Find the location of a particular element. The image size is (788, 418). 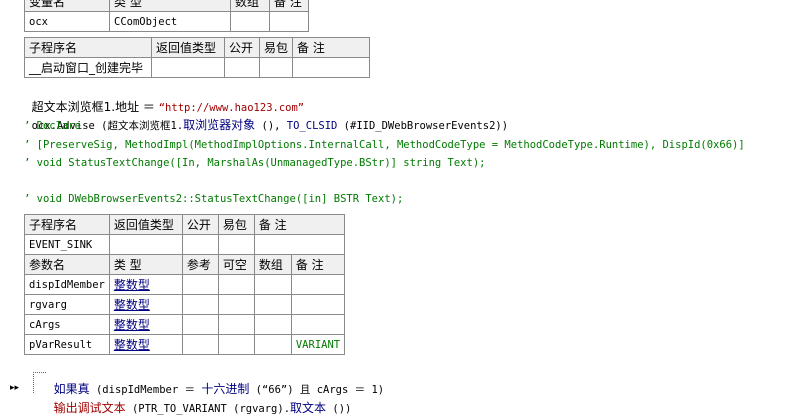

comment-line: ’ Declare is located at coordinates (52, 126).